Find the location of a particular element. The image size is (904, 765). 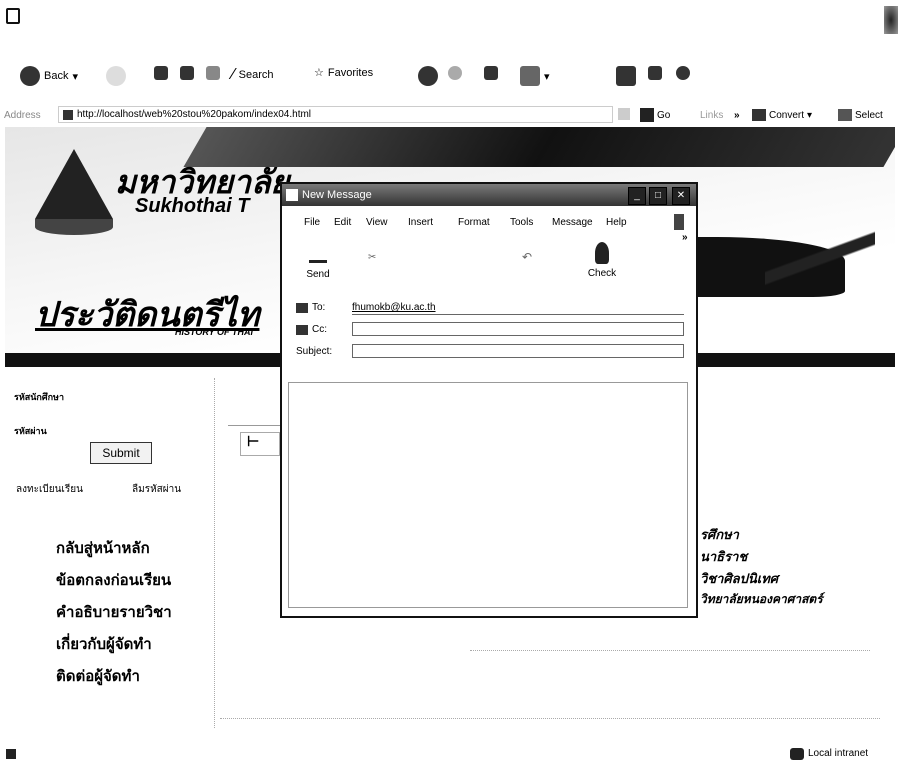

close-button: ✕ is located at coordinates (681, 196).